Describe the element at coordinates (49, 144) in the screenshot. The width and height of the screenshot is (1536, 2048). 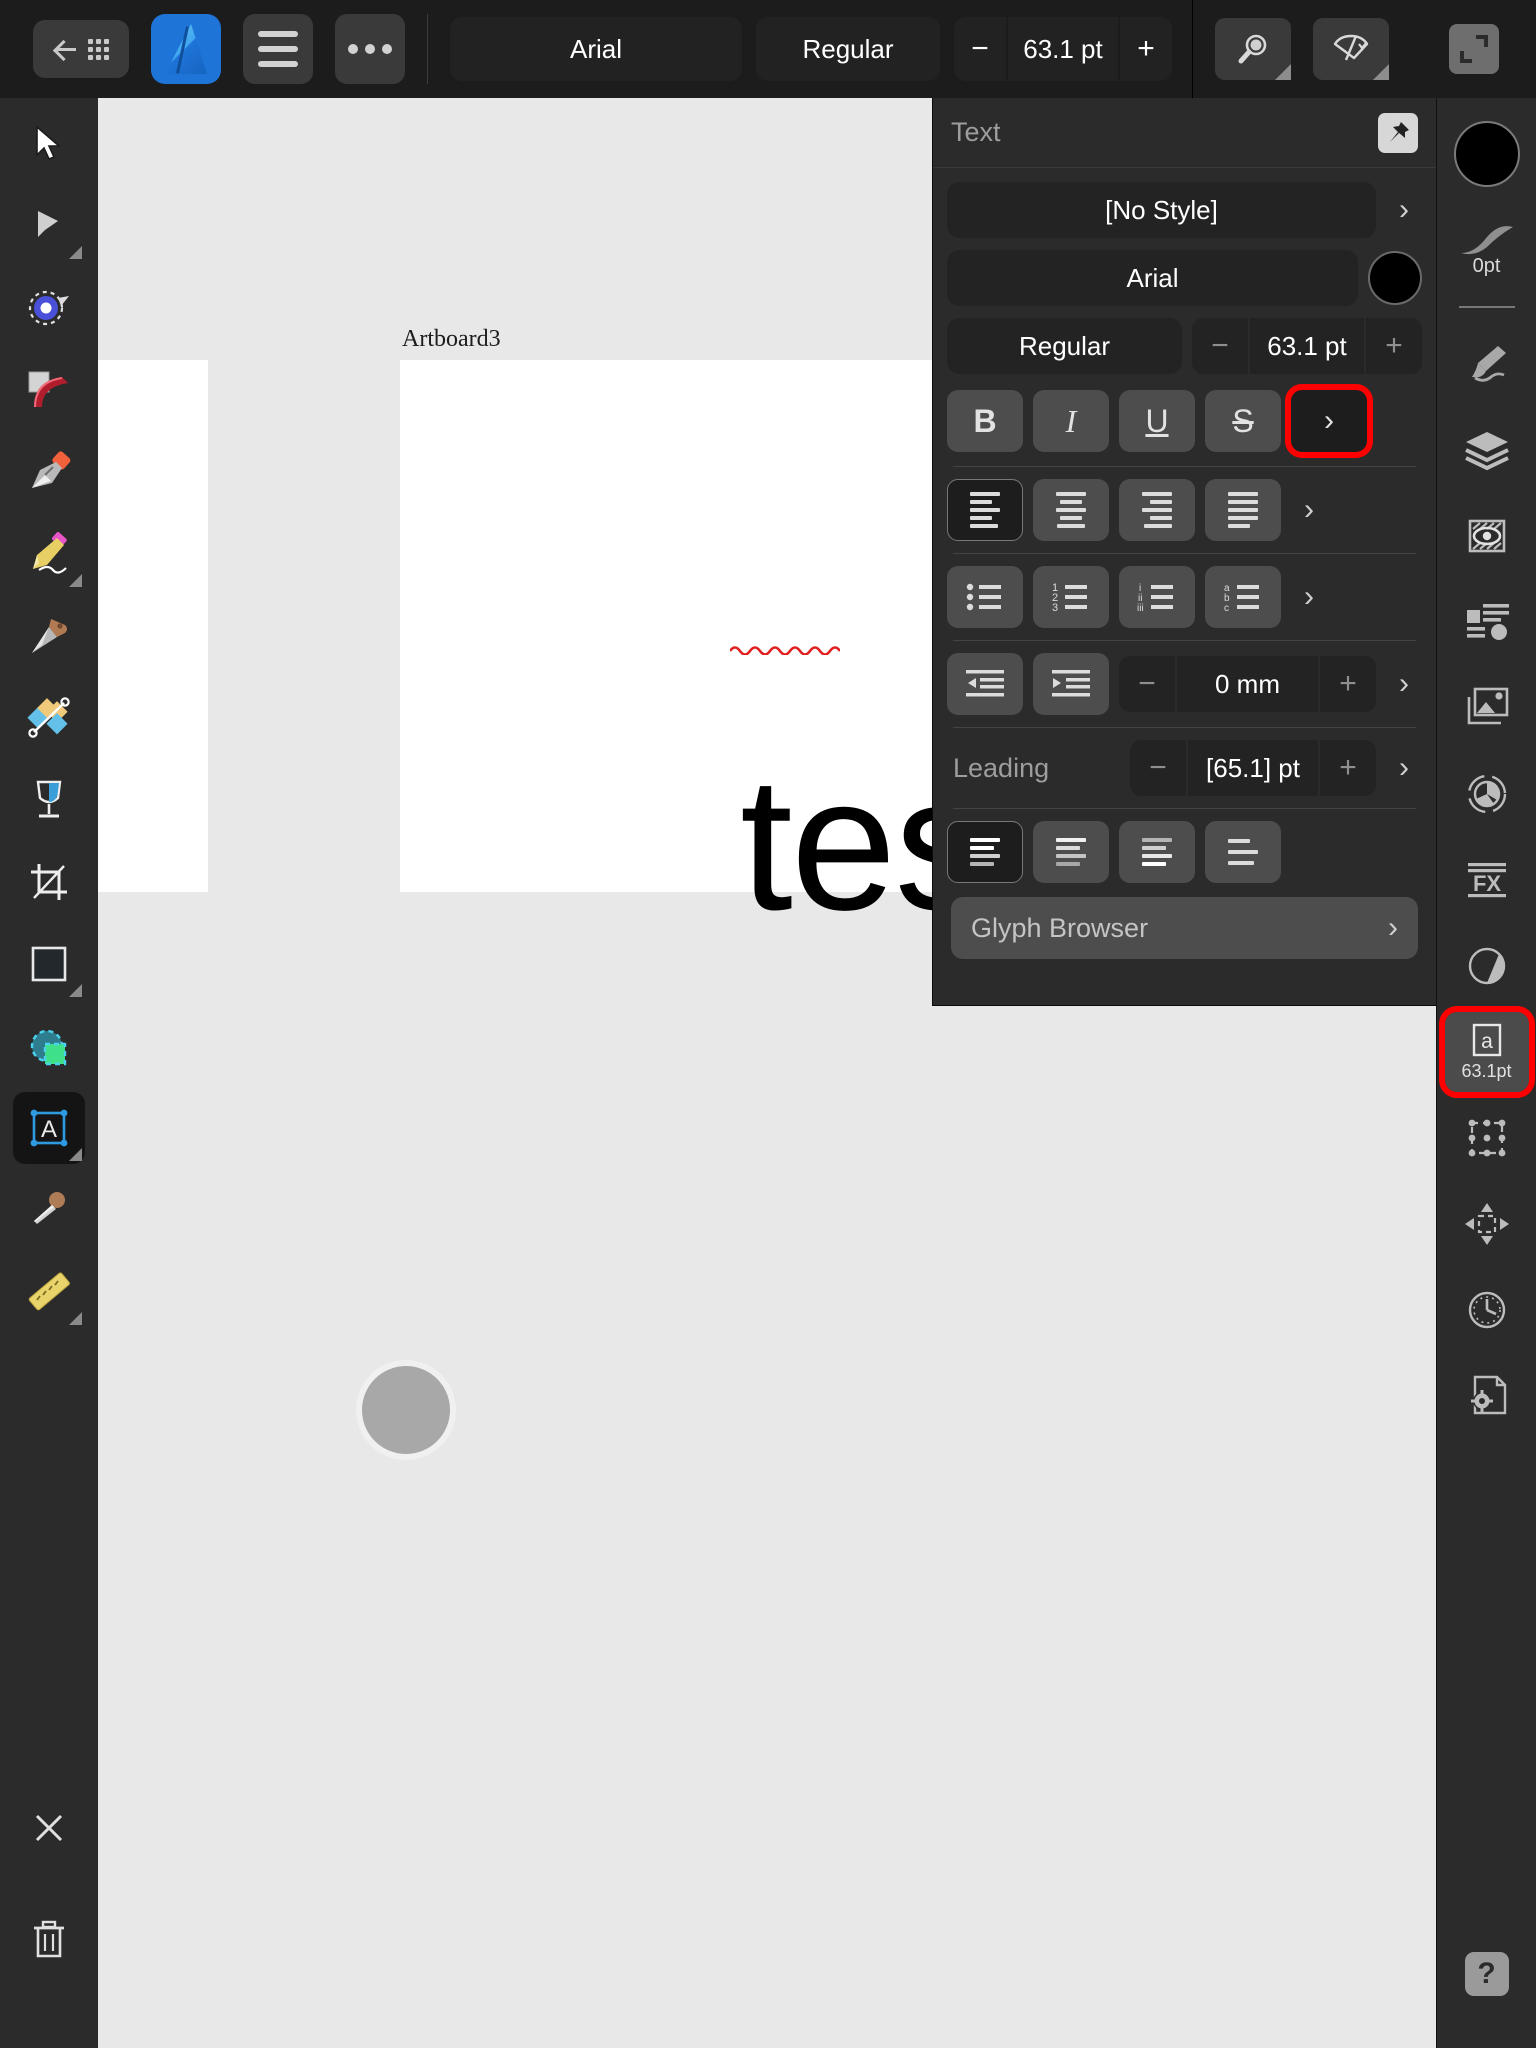
I see `move-tool` at that location.